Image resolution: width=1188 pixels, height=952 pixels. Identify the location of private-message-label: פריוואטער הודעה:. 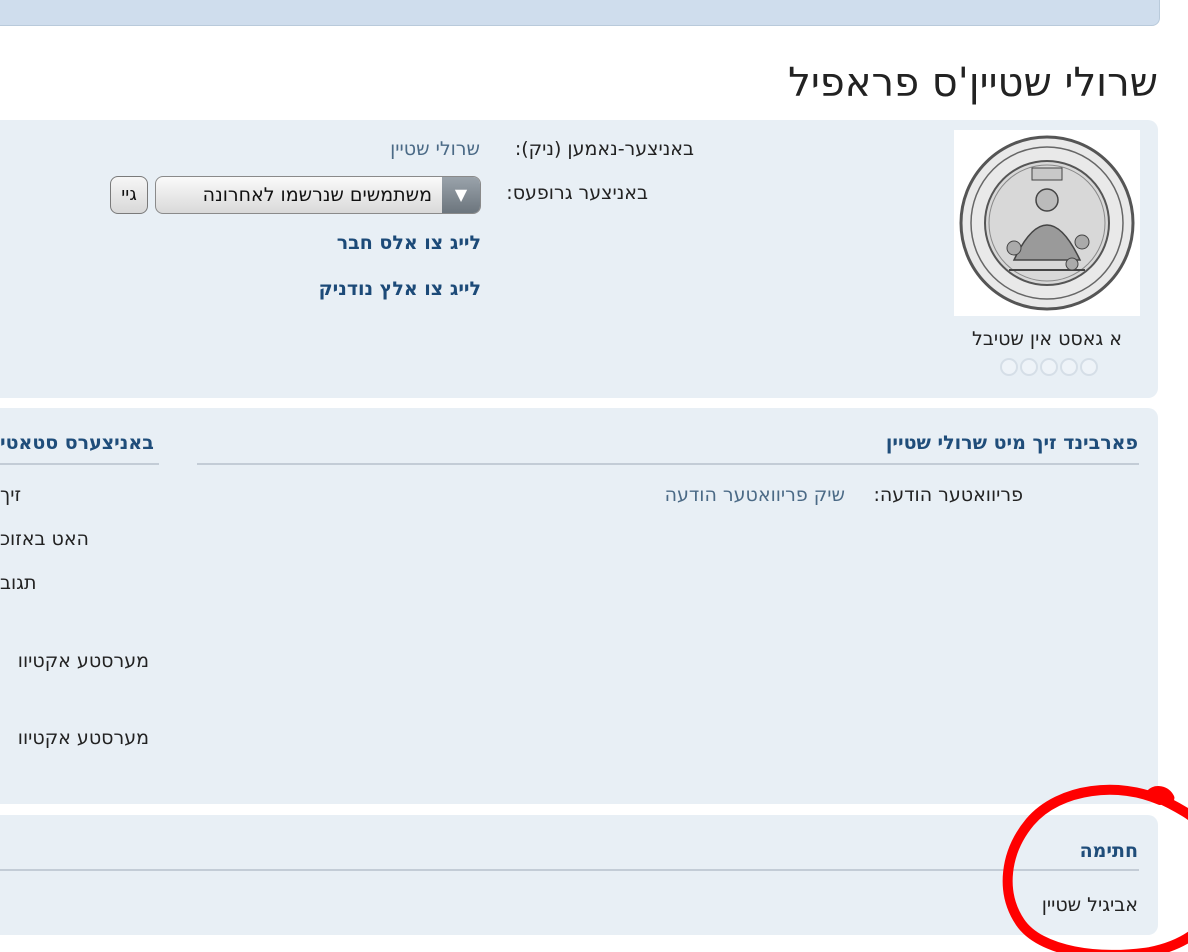
(948, 495).